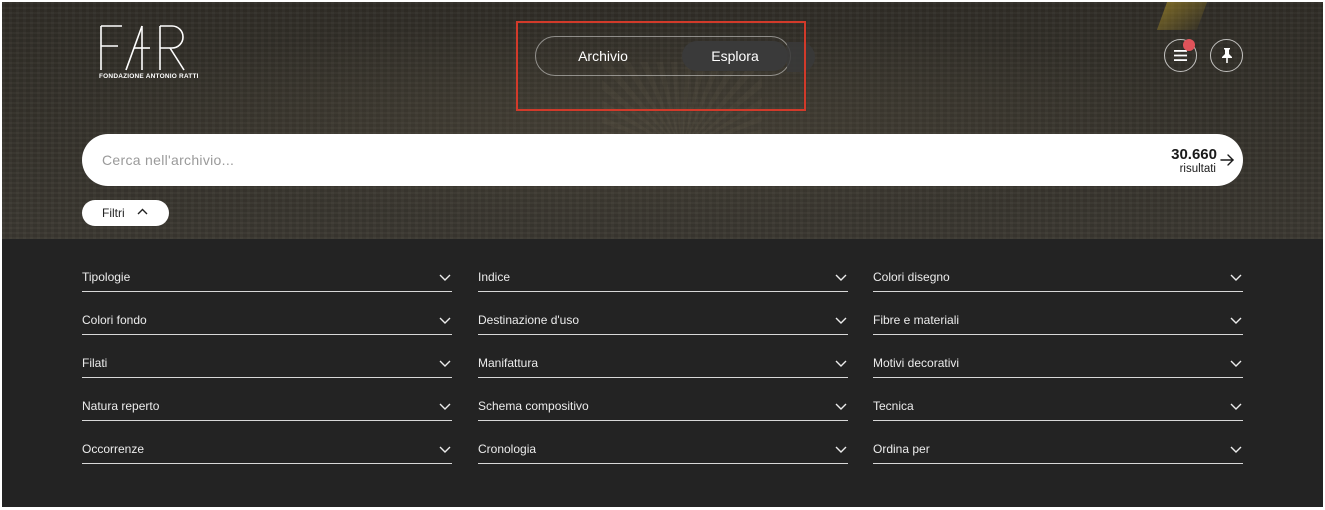  I want to click on filter-label: Ordina per, so click(901, 449).